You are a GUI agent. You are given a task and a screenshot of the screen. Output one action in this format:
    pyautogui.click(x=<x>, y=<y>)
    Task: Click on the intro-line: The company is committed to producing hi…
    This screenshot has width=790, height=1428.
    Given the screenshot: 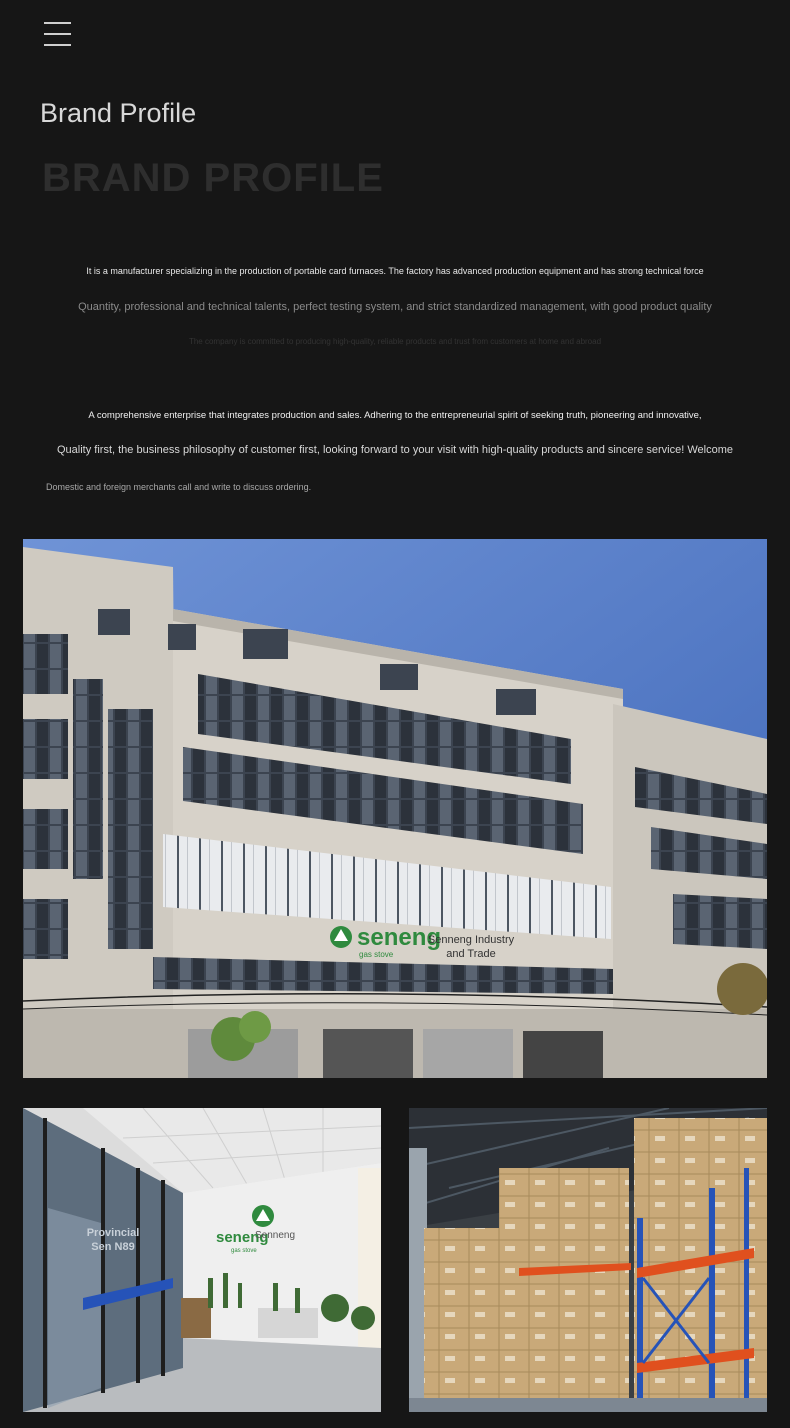 What is the action you would take?
    pyautogui.click(x=395, y=341)
    